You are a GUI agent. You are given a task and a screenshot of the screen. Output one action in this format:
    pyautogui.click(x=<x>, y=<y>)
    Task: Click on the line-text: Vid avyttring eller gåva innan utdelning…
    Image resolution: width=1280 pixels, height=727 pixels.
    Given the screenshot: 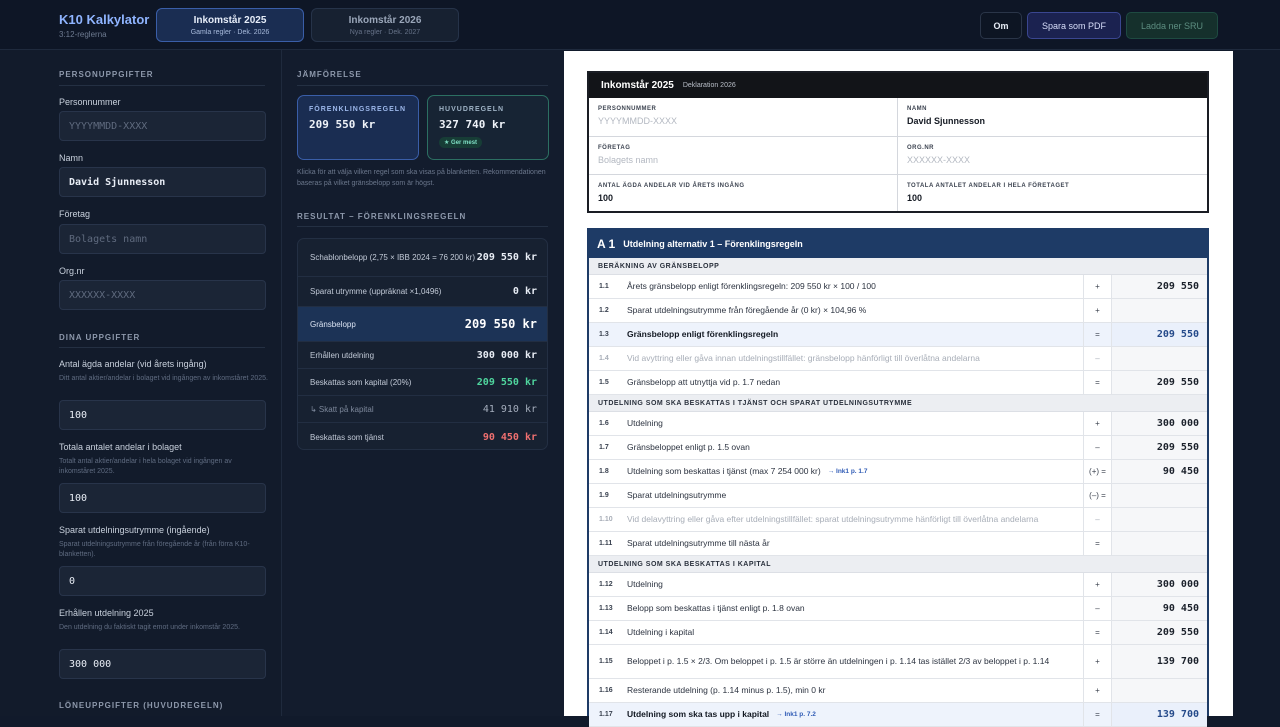 What is the action you would take?
    pyautogui.click(x=852, y=358)
    